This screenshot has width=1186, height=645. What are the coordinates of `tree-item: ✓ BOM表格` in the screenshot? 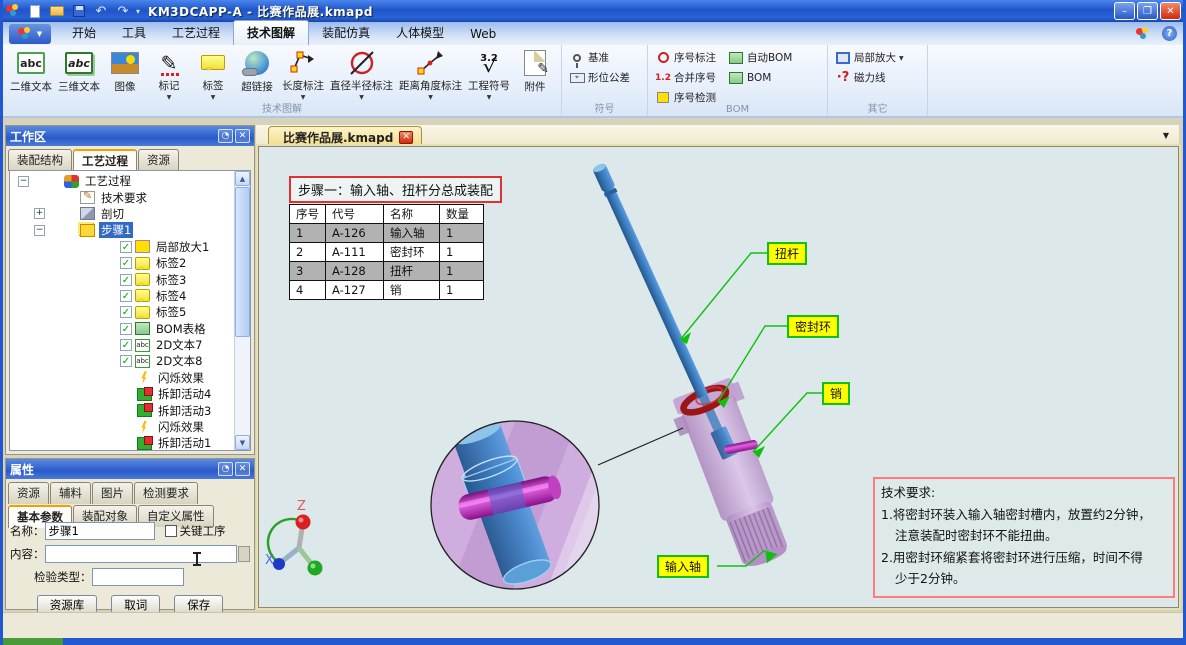 It's located at (122, 329).